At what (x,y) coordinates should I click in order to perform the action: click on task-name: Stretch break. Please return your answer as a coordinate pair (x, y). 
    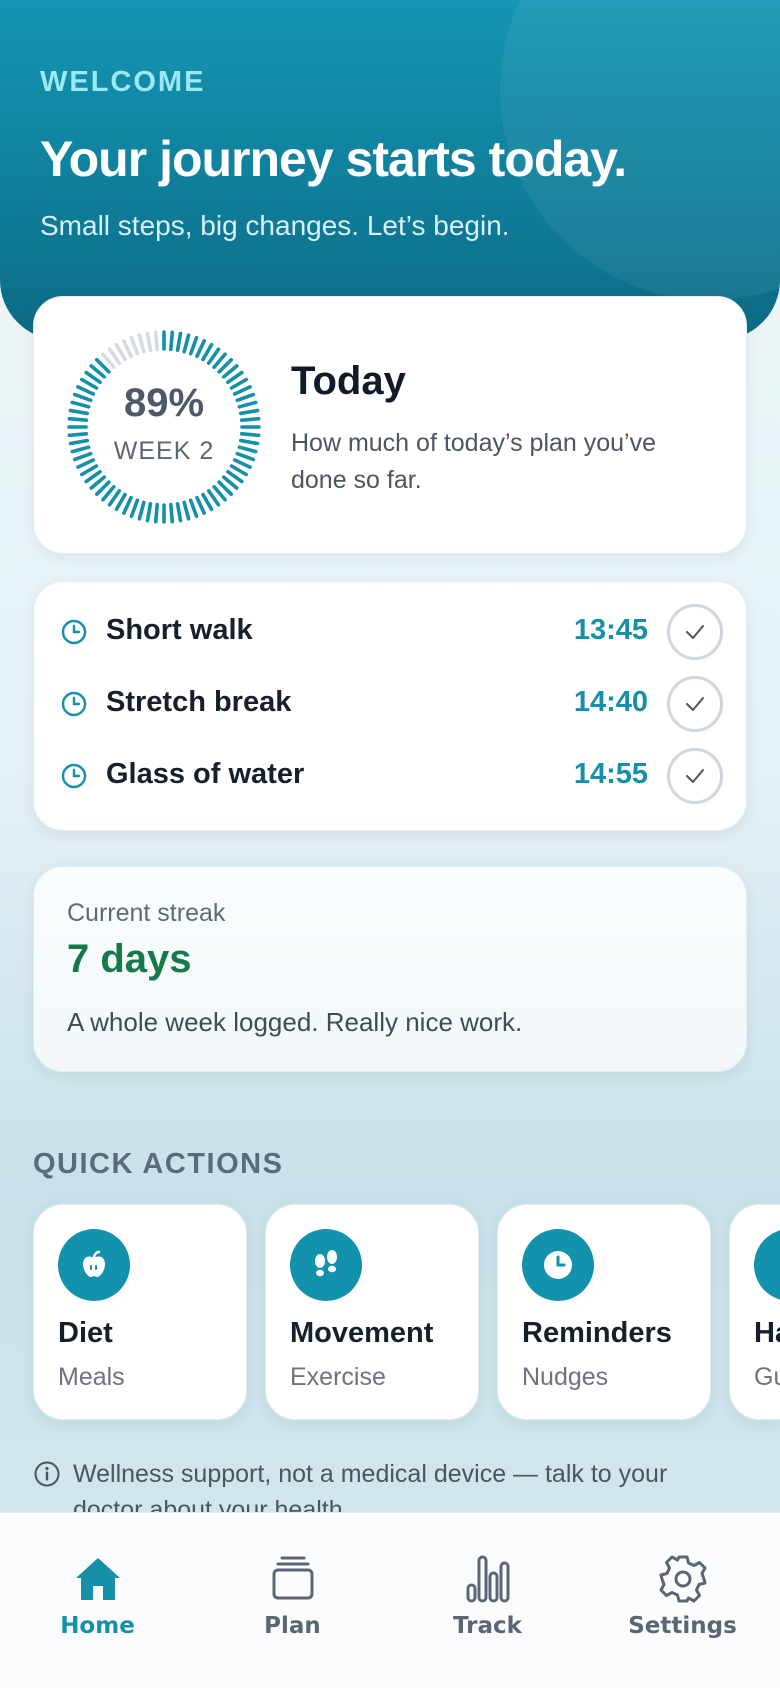
    Looking at the image, I should click on (199, 702).